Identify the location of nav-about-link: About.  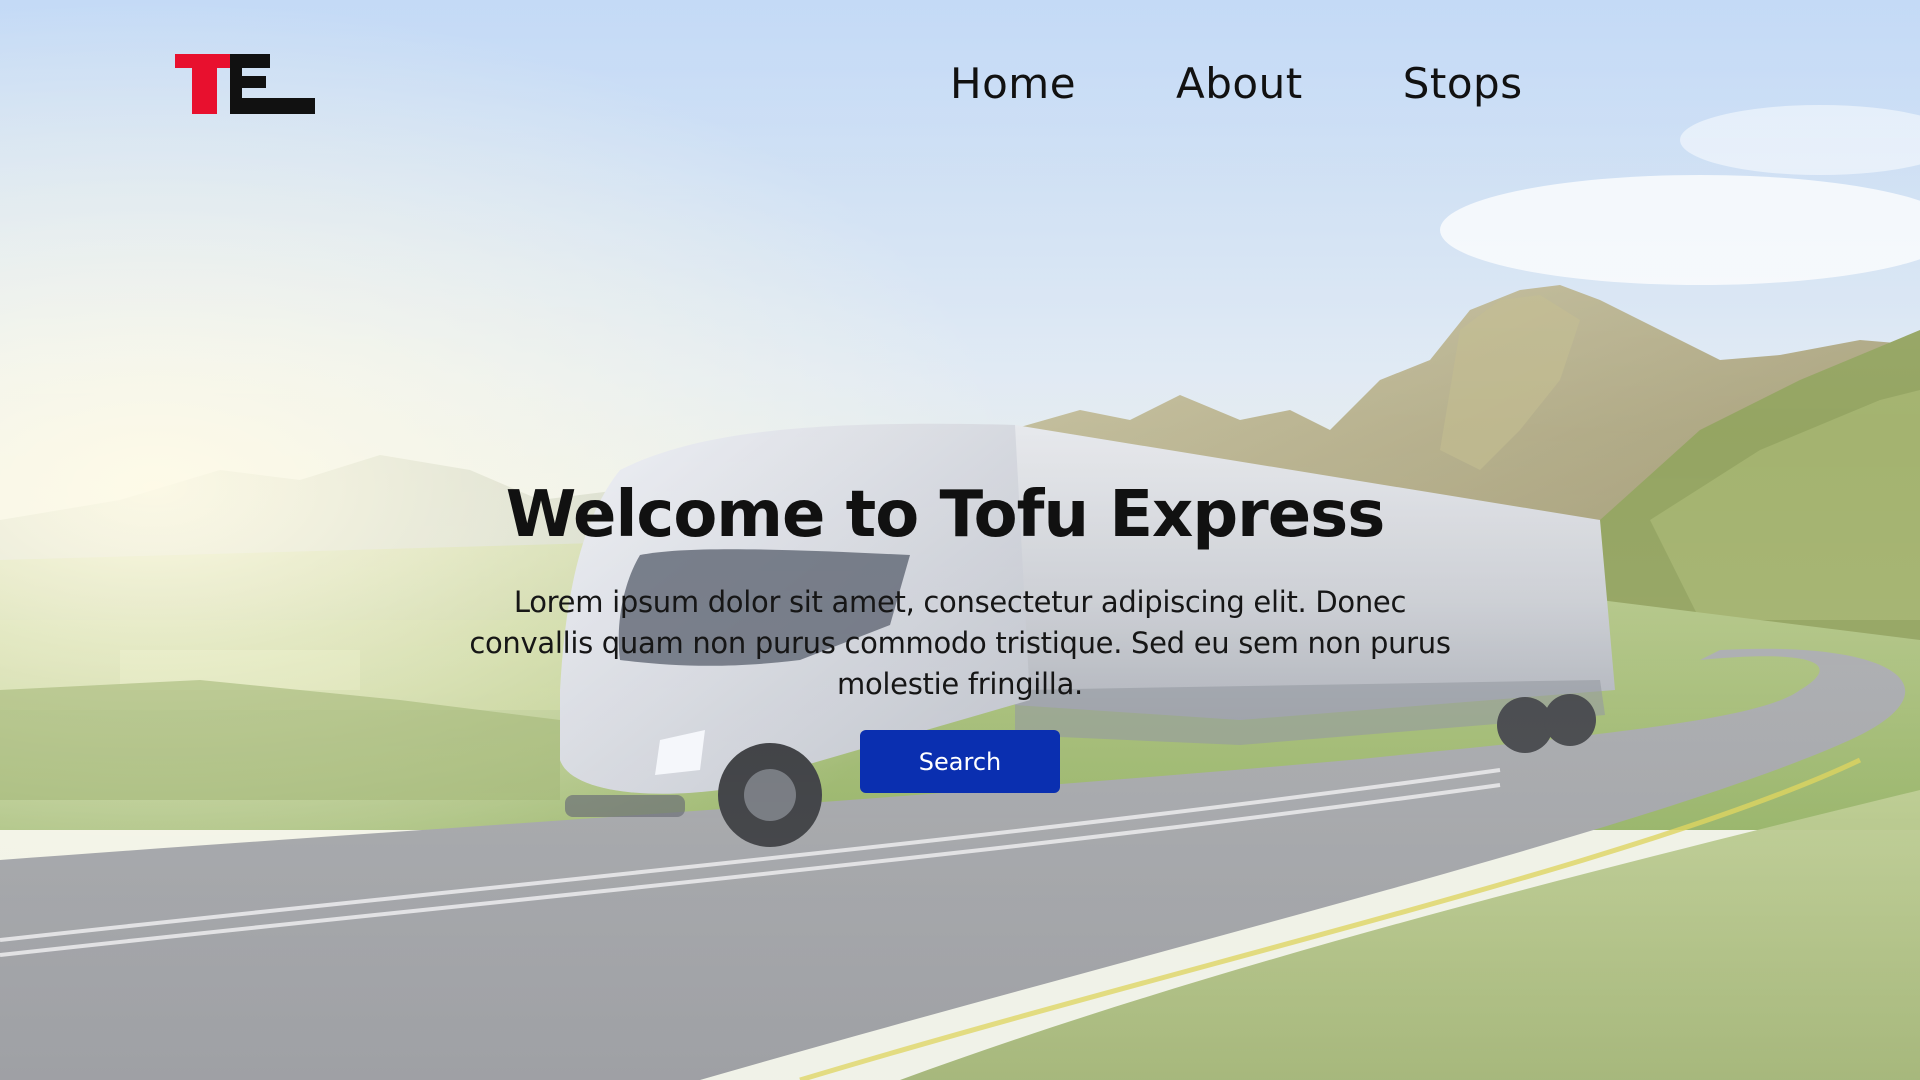
(1239, 84).